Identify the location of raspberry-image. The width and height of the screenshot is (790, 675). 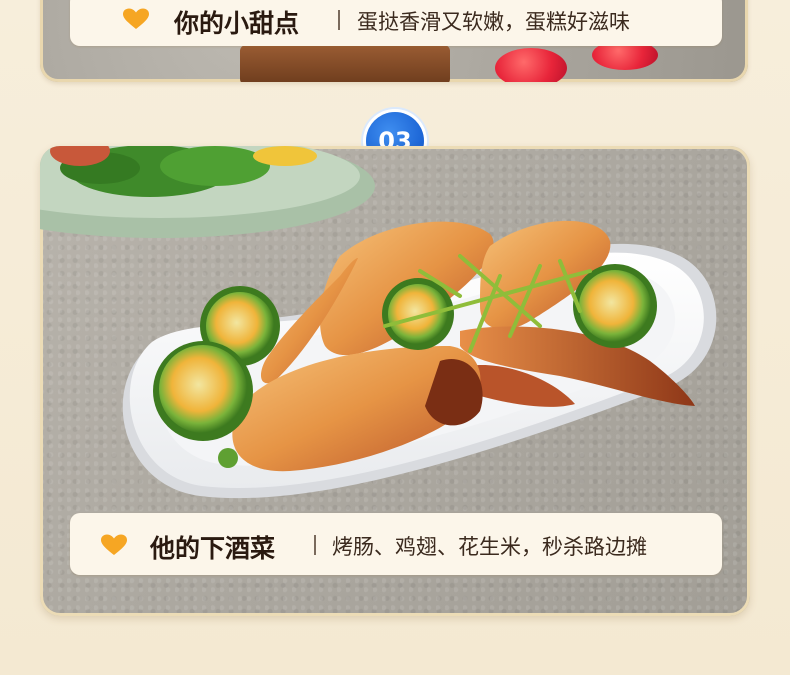
(531, 65).